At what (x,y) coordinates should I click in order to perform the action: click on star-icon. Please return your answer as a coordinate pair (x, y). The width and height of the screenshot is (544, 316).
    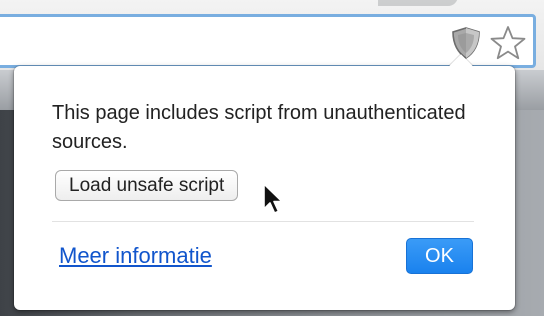
    Looking at the image, I should click on (508, 43).